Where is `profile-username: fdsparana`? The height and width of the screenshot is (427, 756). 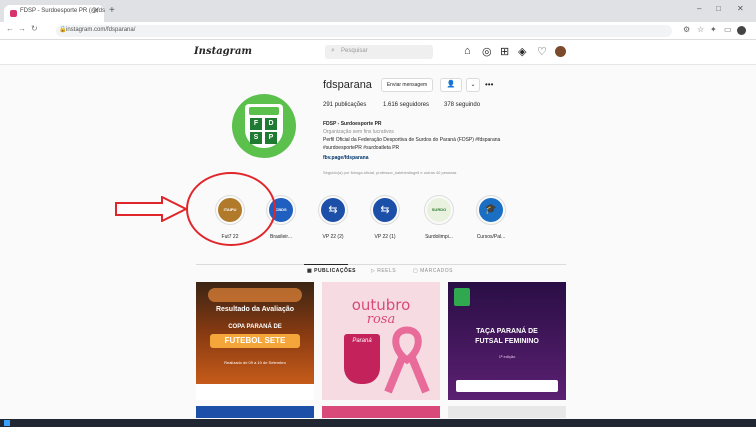 profile-username: fdsparana is located at coordinates (347, 85).